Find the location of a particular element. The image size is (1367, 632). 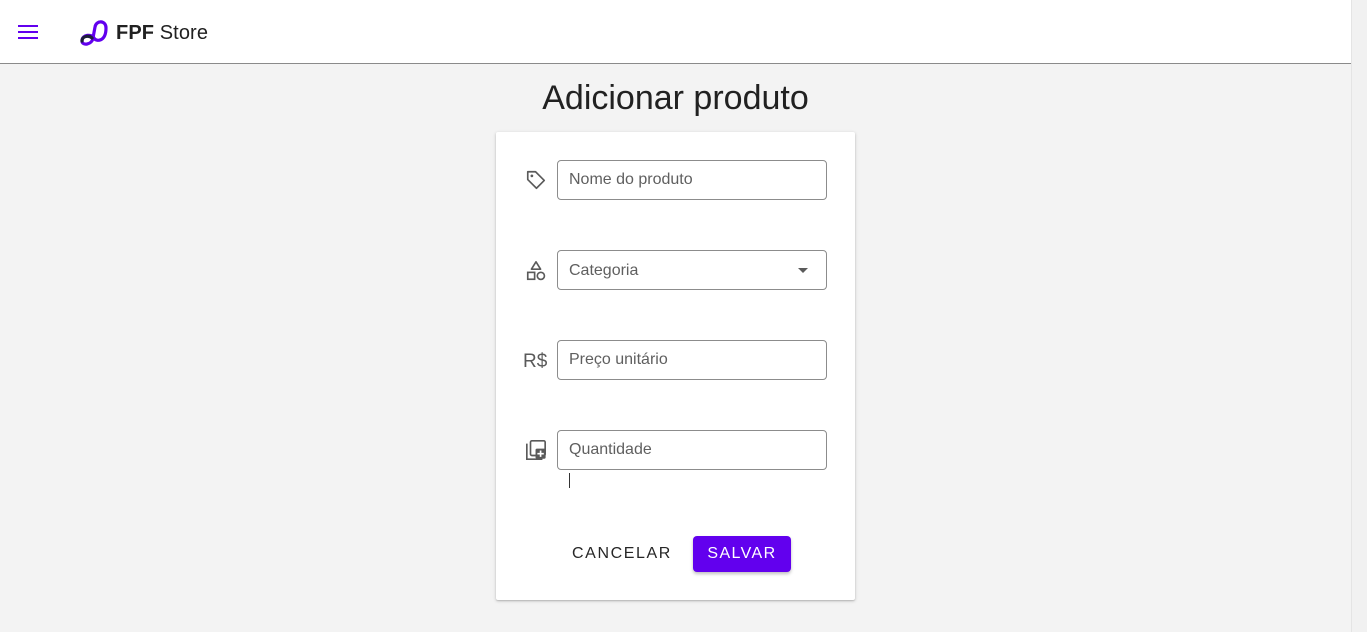

quantity-field is located at coordinates (692, 450).